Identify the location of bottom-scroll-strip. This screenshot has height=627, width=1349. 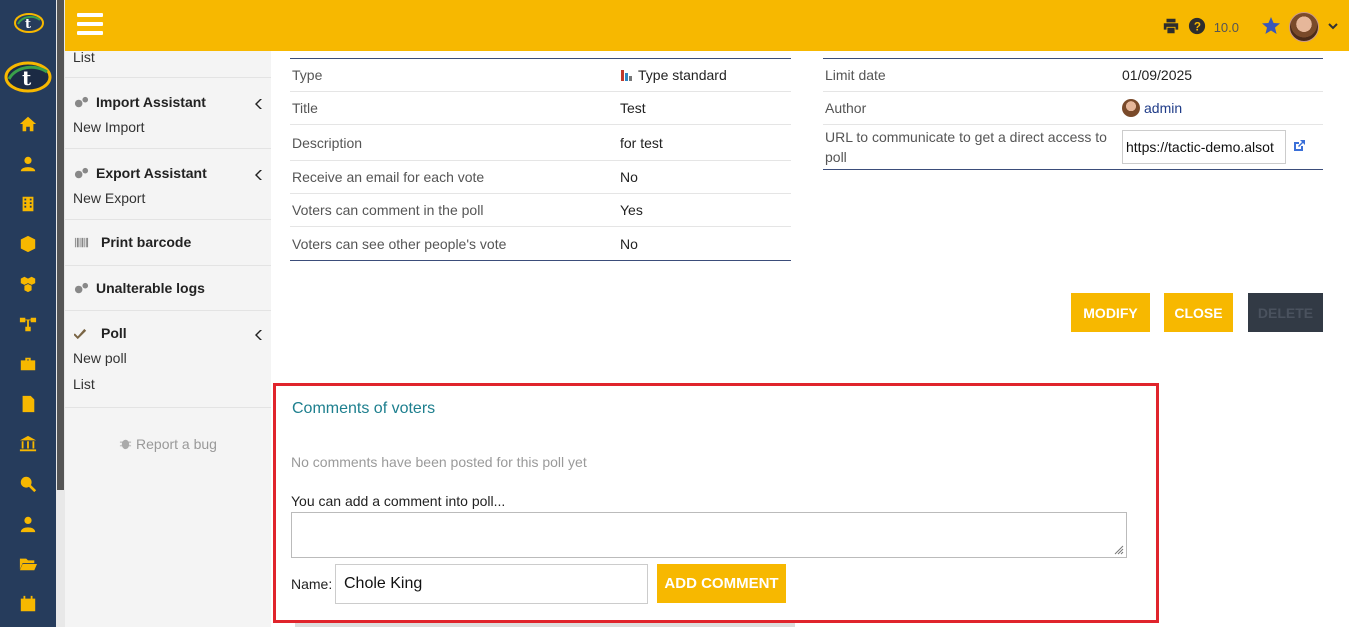
(545, 625).